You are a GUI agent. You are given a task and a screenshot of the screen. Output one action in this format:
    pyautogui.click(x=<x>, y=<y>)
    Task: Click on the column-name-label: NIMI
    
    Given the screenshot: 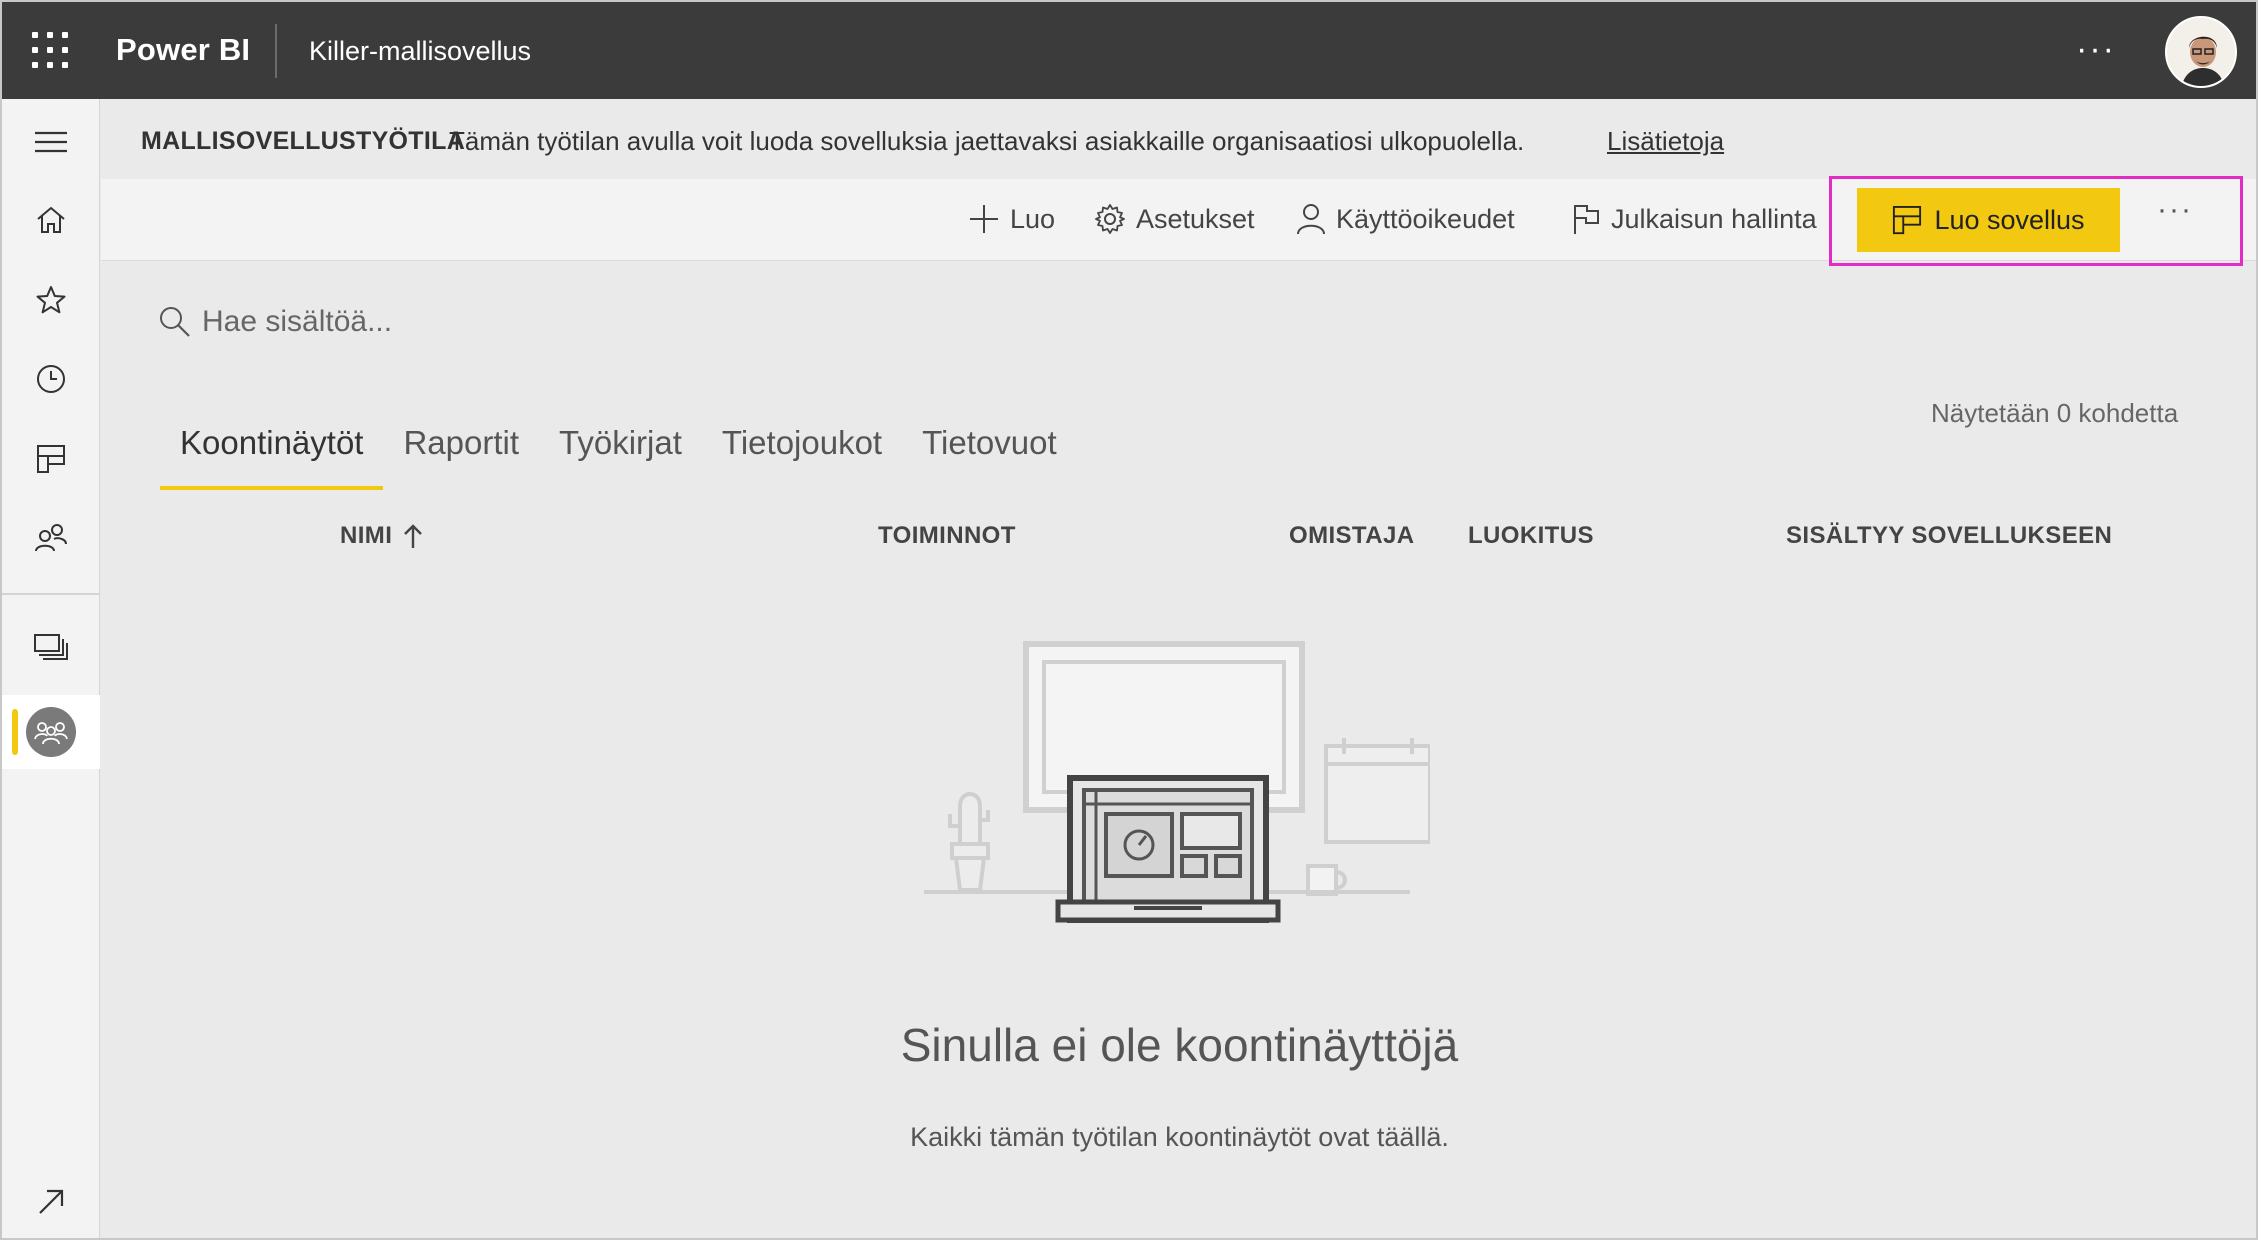 What is the action you would take?
    pyautogui.click(x=366, y=535)
    